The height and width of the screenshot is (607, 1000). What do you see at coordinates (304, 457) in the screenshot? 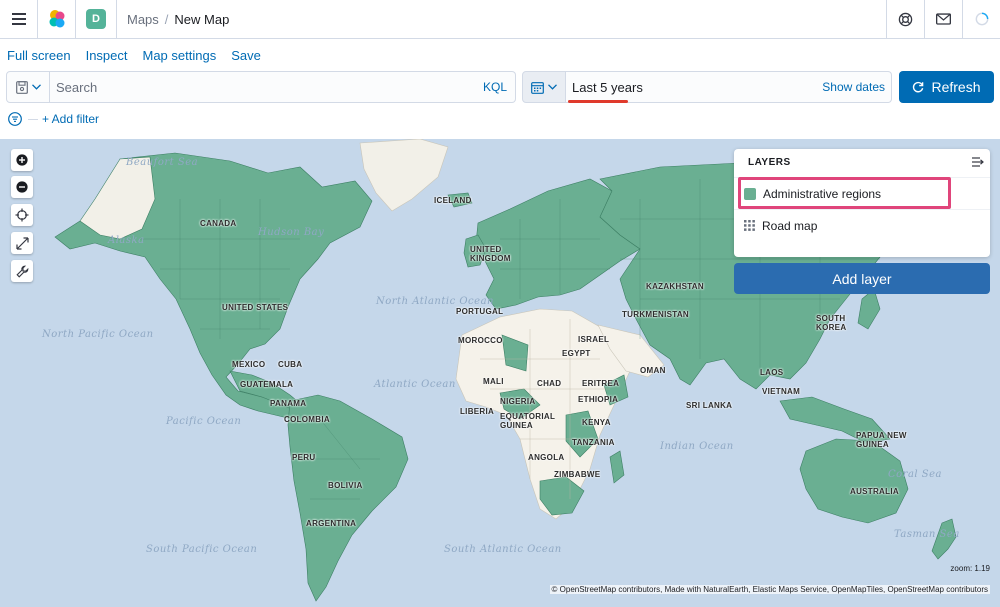
I see `country-label: PERU` at bounding box center [304, 457].